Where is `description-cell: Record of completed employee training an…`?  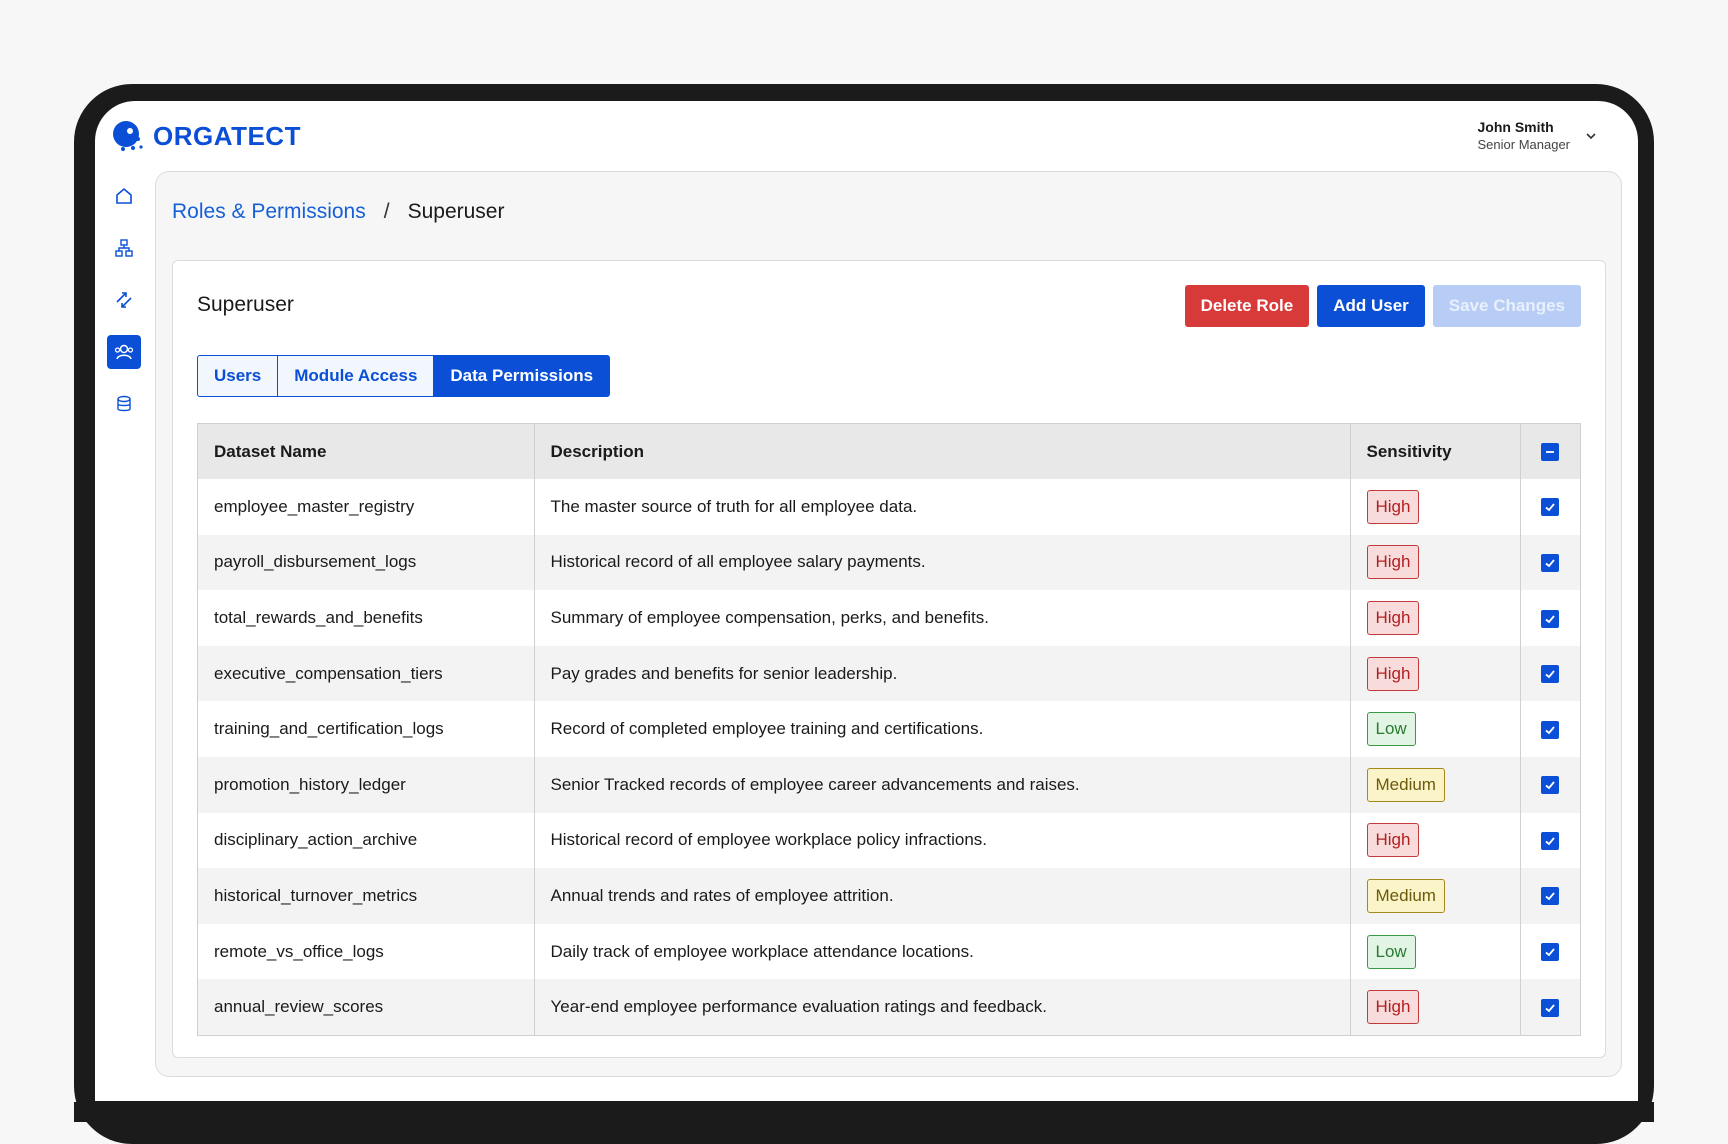
description-cell: Record of completed employee training an… is located at coordinates (942, 729).